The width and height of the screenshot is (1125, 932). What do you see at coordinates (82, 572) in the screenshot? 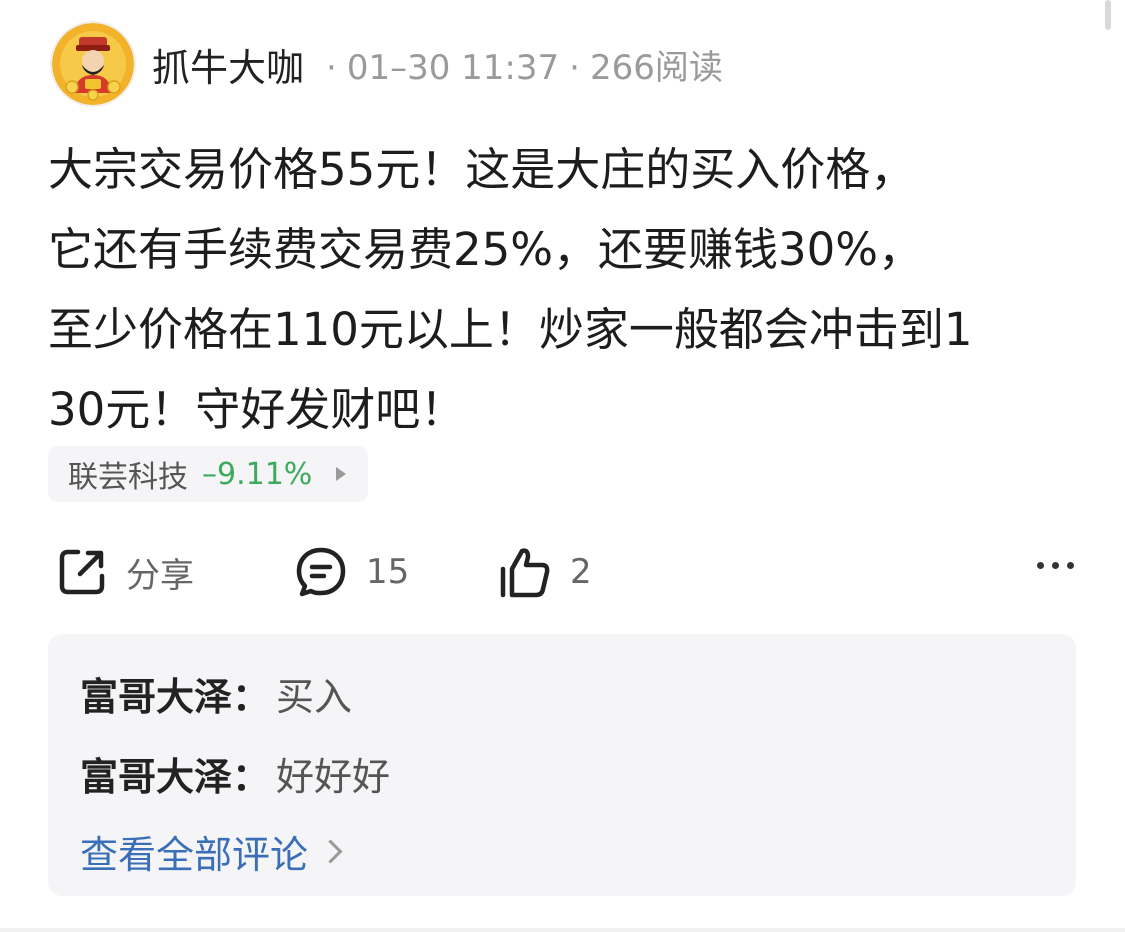
I see `share-icon` at bounding box center [82, 572].